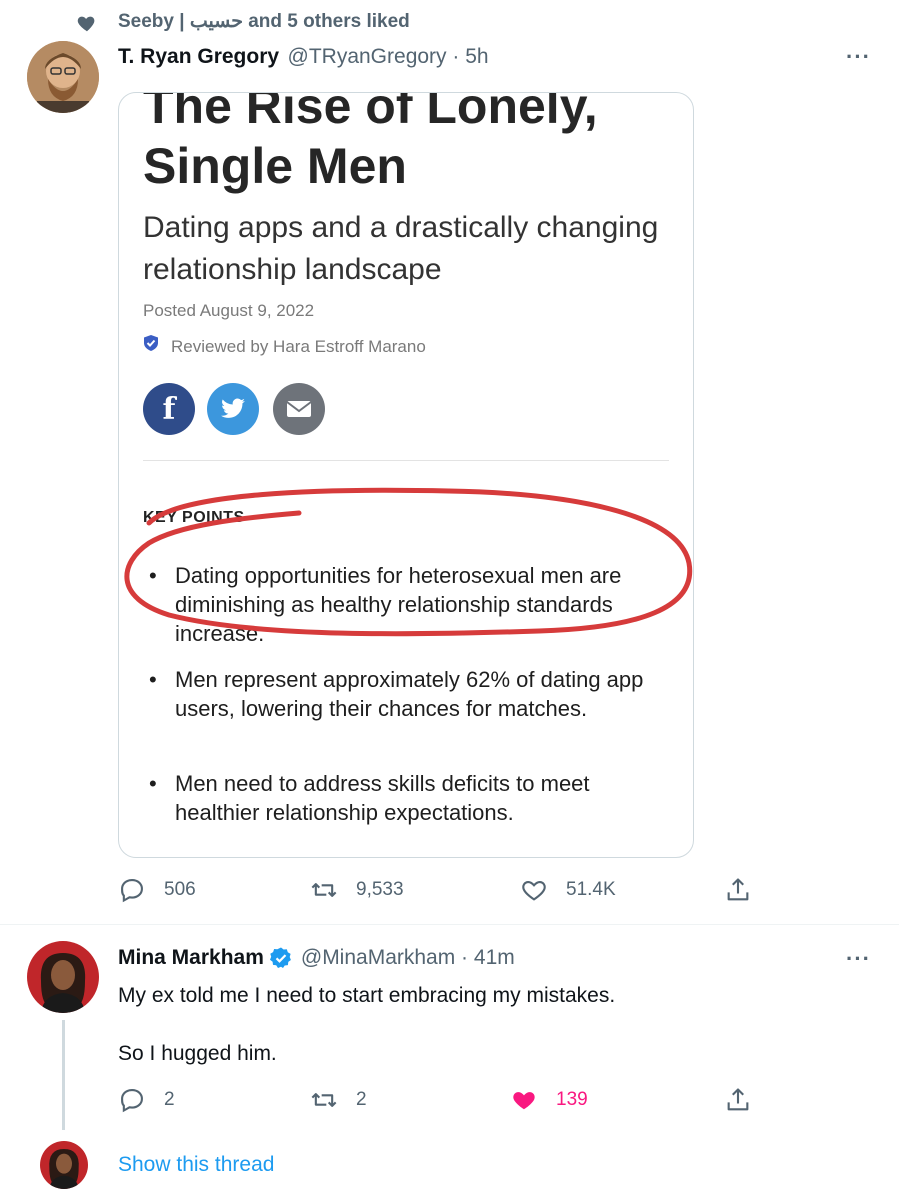 The width and height of the screenshot is (899, 1200). Describe the element at coordinates (591, 889) in the screenshot. I see `like-count: 51.4K` at that location.